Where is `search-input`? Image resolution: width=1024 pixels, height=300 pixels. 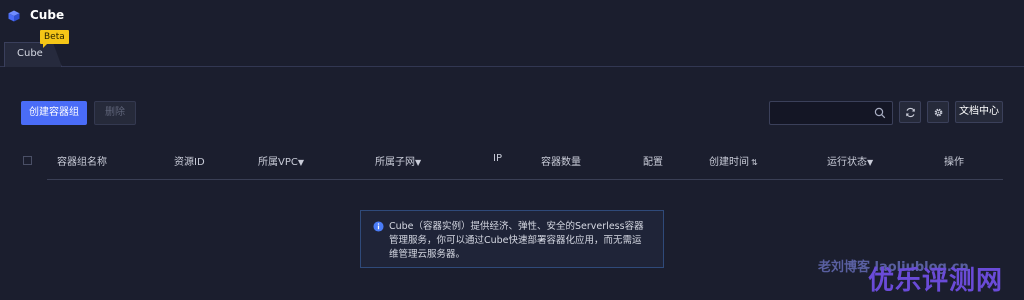 search-input is located at coordinates (826, 113).